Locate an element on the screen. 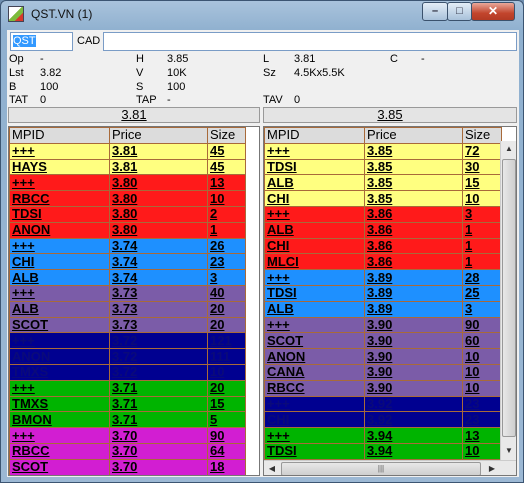  ask-row: SCOT 3.90 60 is located at coordinates (383, 341).